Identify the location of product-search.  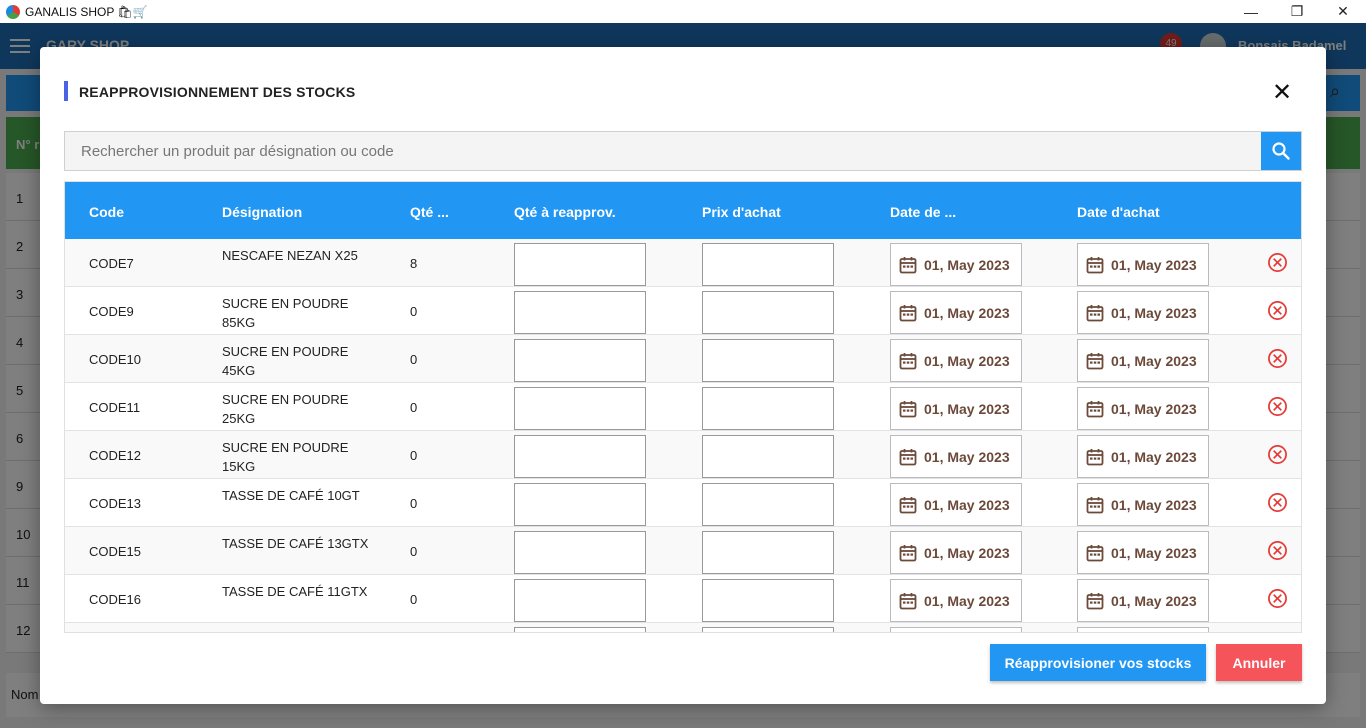
(683, 151).